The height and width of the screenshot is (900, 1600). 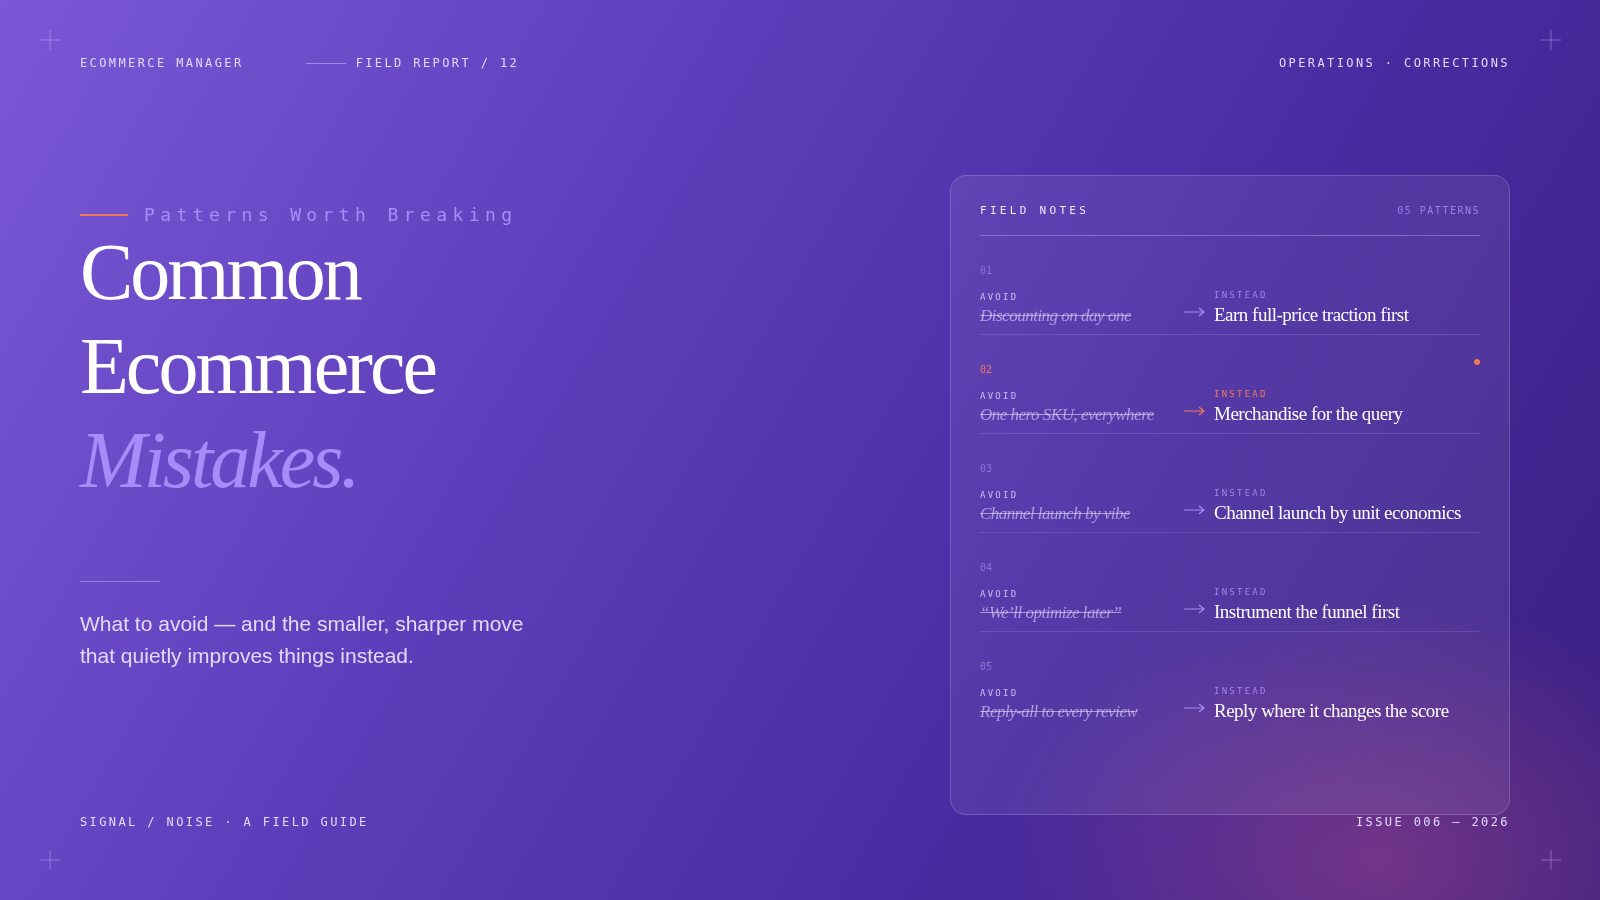 What do you see at coordinates (1056, 316) in the screenshot?
I see `avoid-text: Discounting on day one` at bounding box center [1056, 316].